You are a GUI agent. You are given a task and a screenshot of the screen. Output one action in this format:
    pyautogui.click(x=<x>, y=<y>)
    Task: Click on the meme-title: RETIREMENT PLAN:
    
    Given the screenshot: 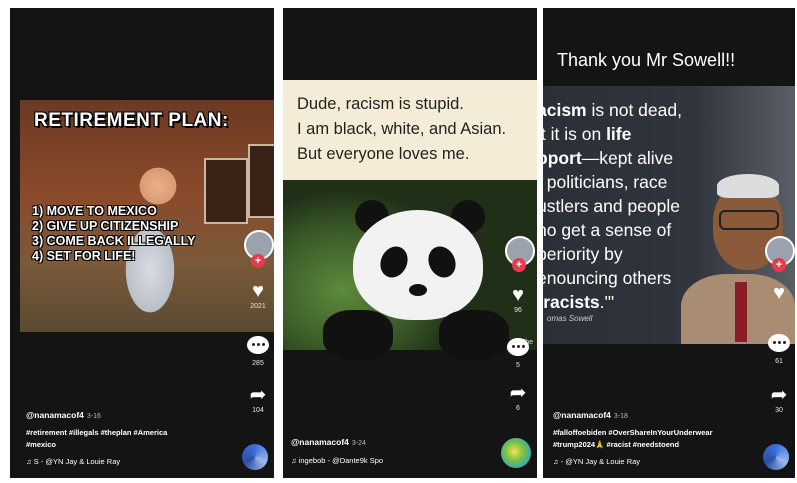 What is the action you would take?
    pyautogui.click(x=131, y=120)
    